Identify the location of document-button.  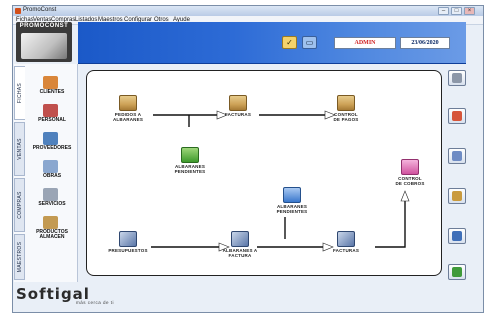
(457, 156).